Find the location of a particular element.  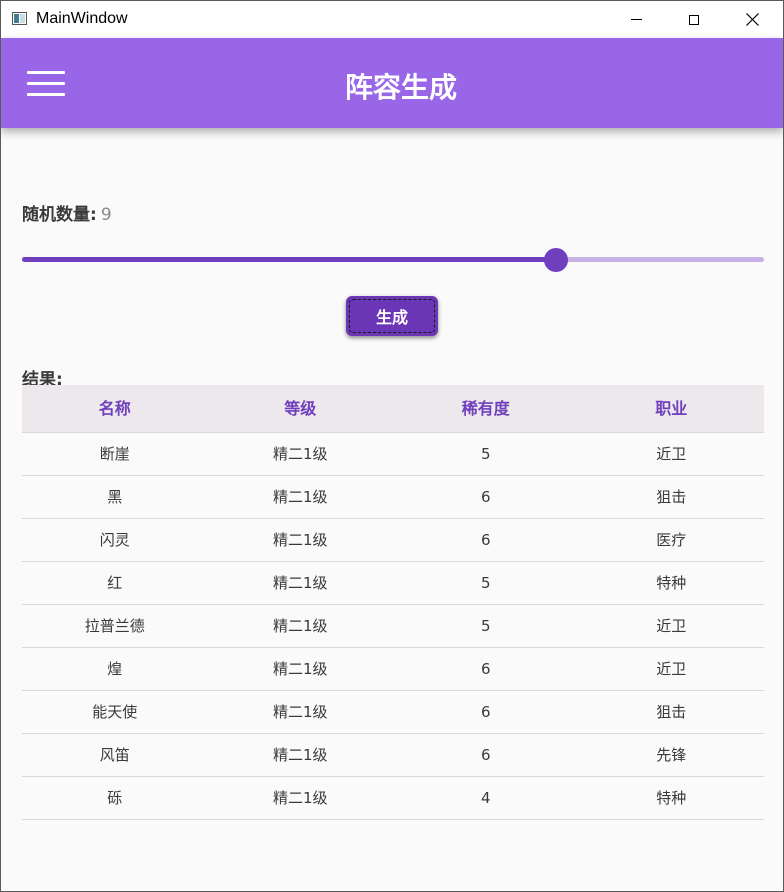

cell-name: 红 is located at coordinates (115, 583).